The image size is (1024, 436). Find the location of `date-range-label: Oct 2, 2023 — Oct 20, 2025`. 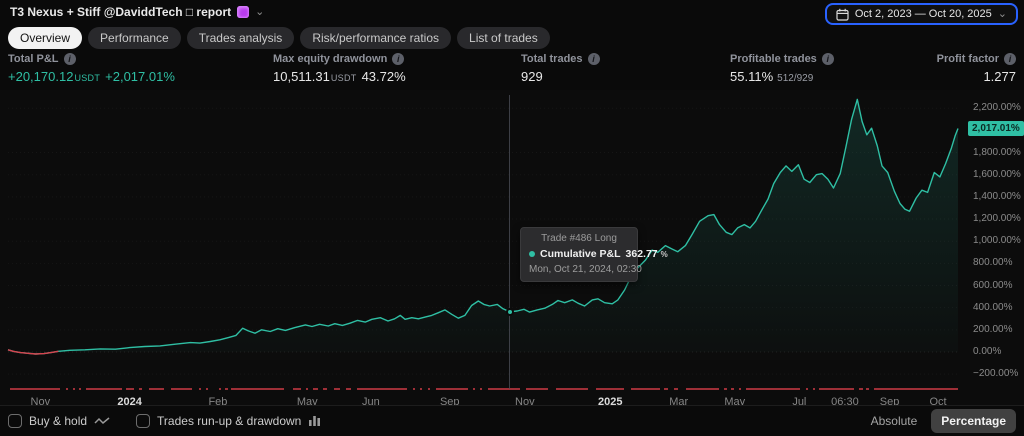

date-range-label: Oct 2, 2023 — Oct 20, 2025 is located at coordinates (923, 14).